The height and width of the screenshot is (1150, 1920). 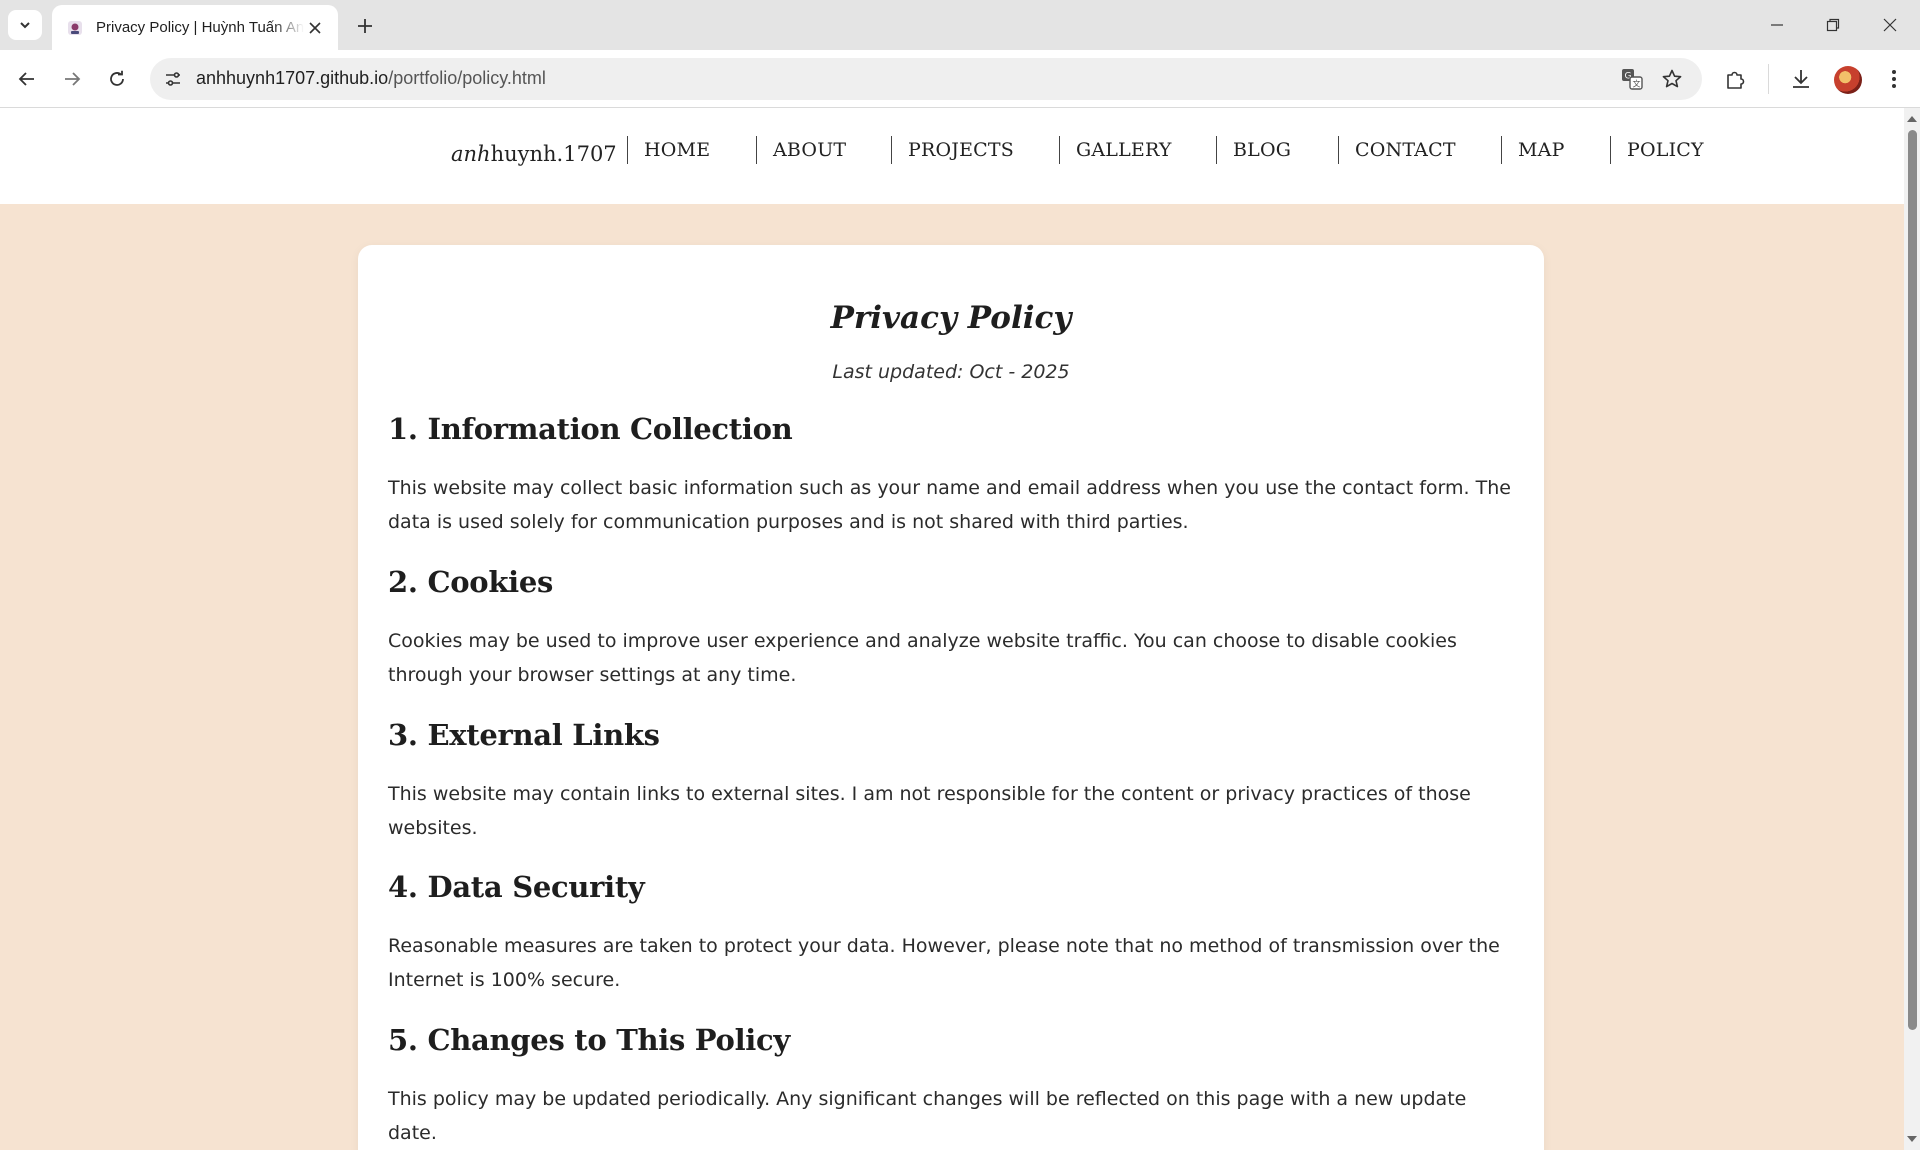 What do you see at coordinates (951, 318) in the screenshot?
I see `page-title: Privacy Policy` at bounding box center [951, 318].